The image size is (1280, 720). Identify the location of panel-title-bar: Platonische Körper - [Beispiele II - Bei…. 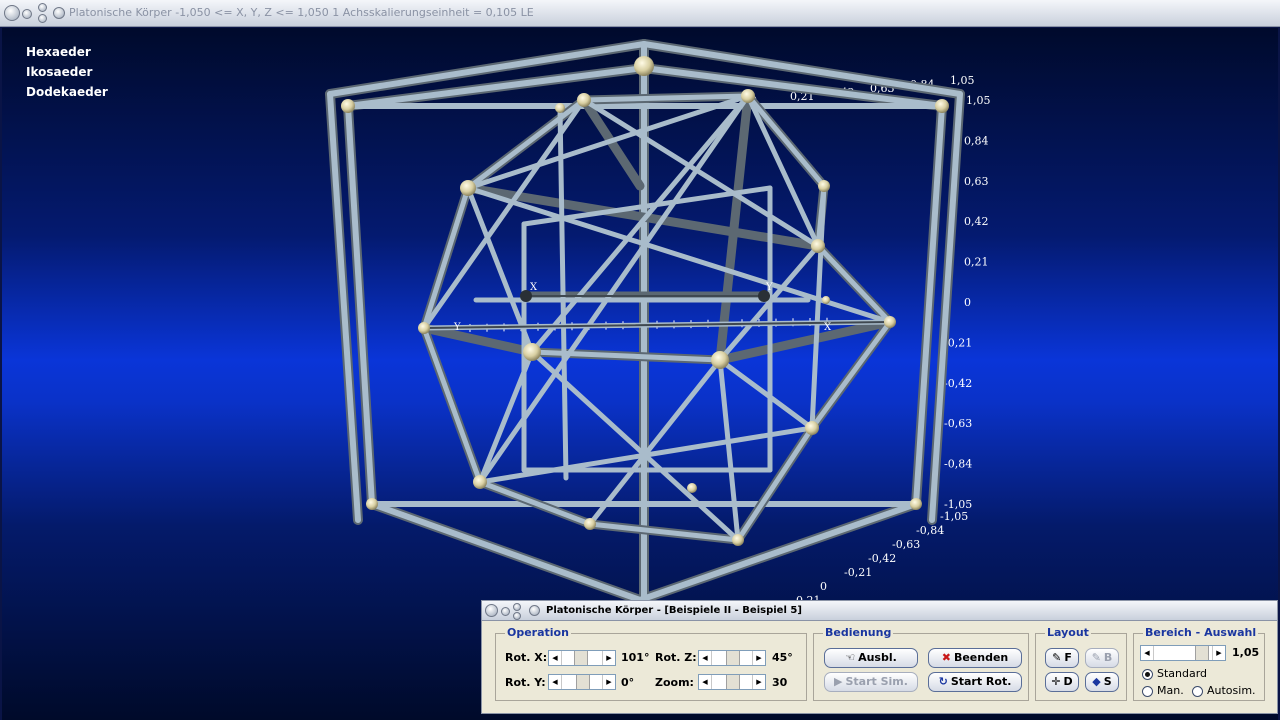
(879, 611).